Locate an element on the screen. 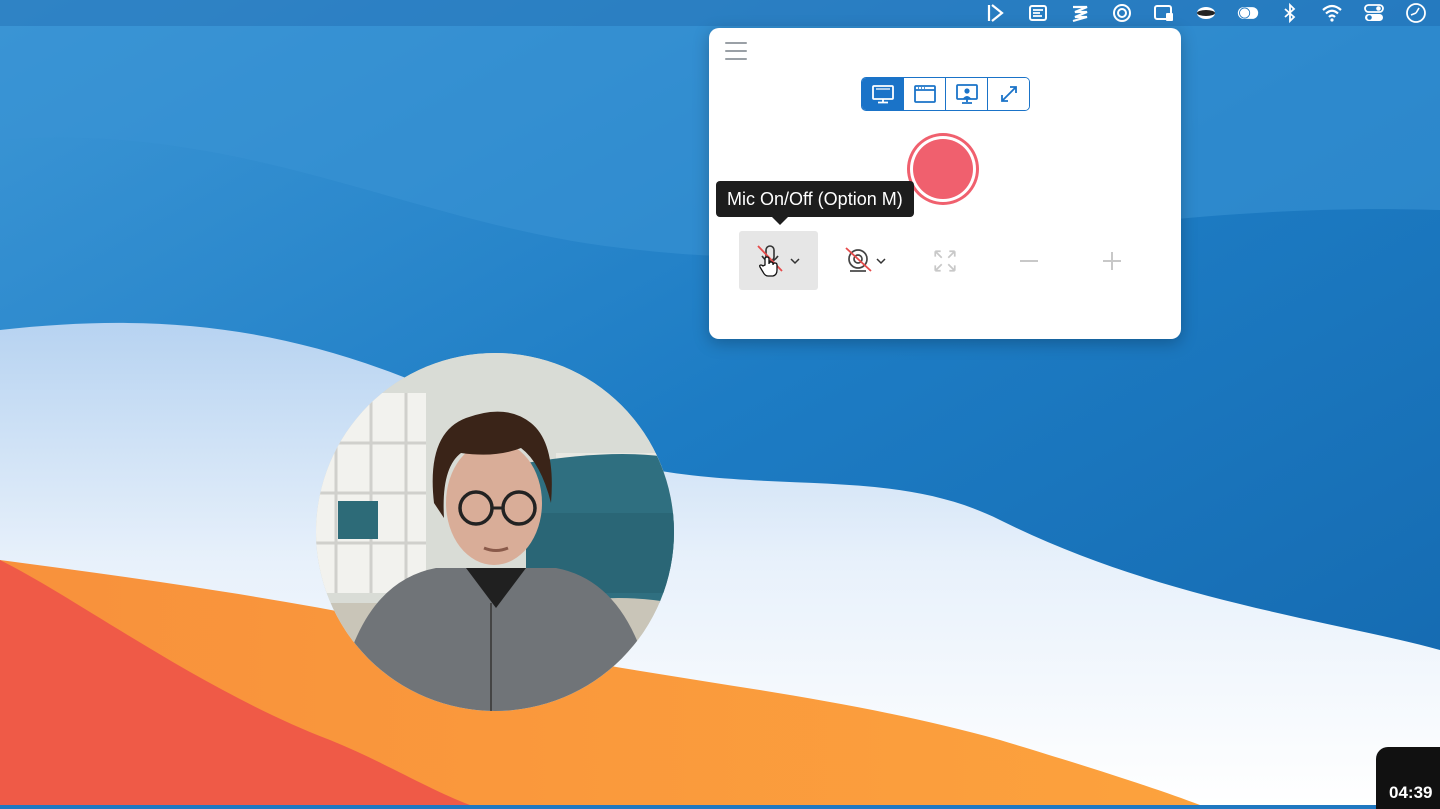 Image resolution: width=1440 pixels, height=809 pixels. control-center-icon is located at coordinates (1374, 13).